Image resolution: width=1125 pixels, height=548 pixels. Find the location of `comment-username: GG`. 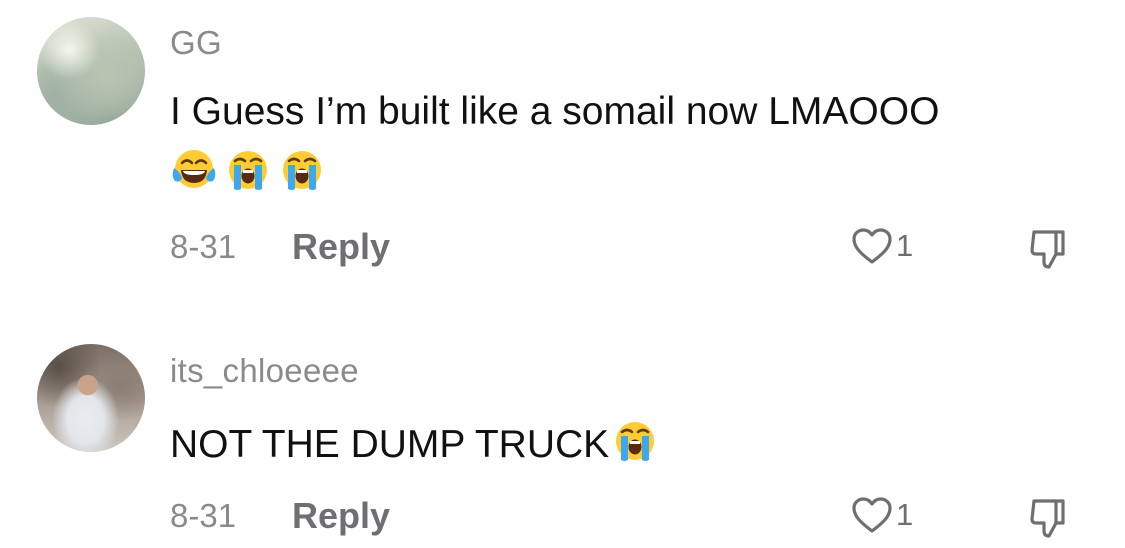

comment-username: GG is located at coordinates (196, 43).